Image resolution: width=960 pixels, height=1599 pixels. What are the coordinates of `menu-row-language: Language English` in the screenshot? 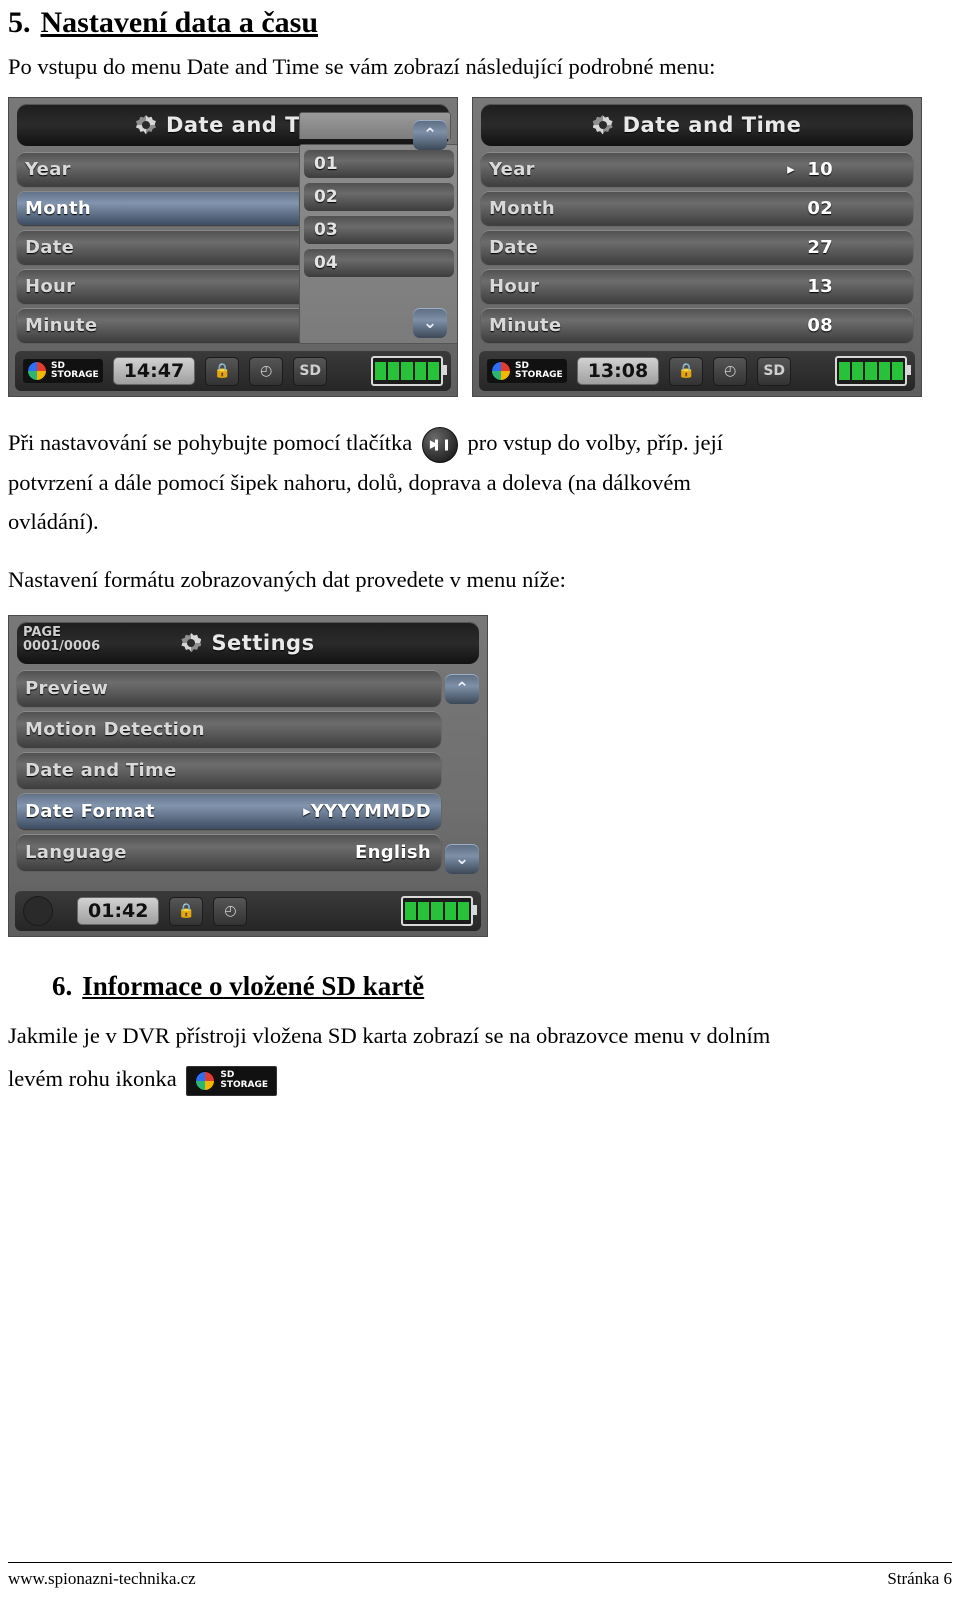 It's located at (229, 852).